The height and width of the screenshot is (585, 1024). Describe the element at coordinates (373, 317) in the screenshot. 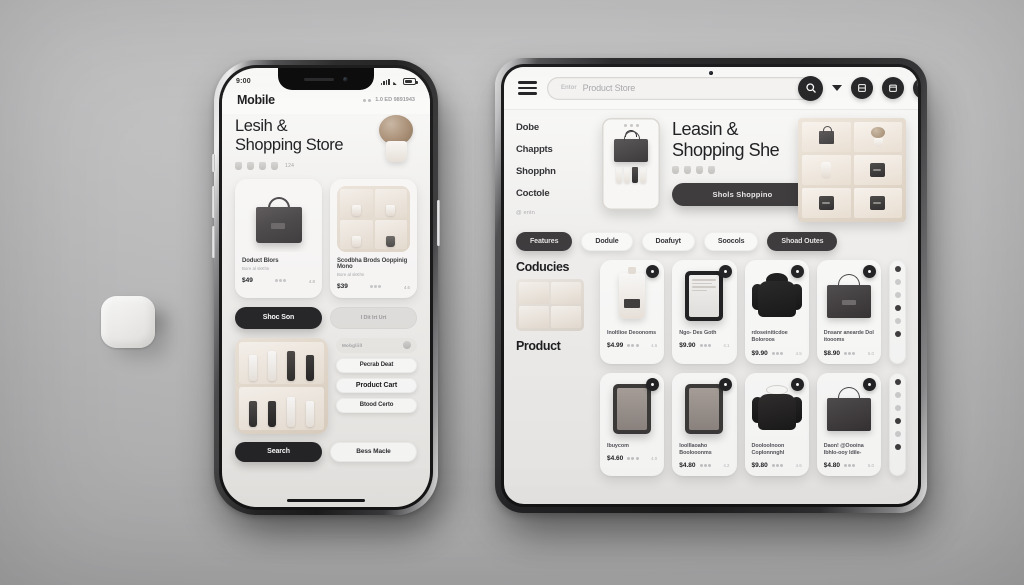

I see `secondary-pill-button: I Dit Irt Urt` at that location.